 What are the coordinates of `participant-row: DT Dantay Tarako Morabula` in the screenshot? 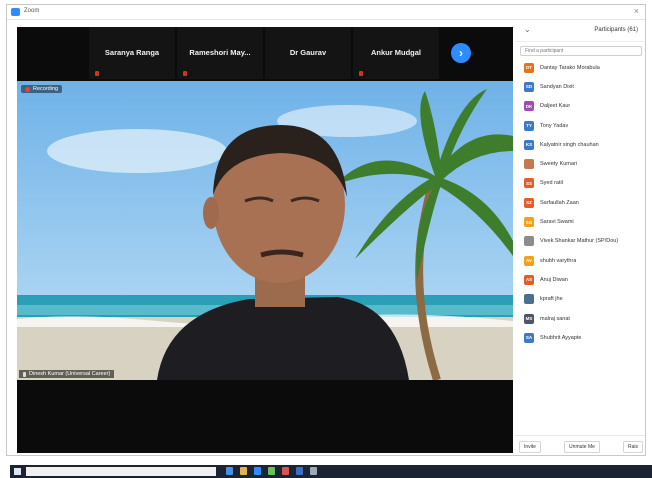 It's located at (580, 67).